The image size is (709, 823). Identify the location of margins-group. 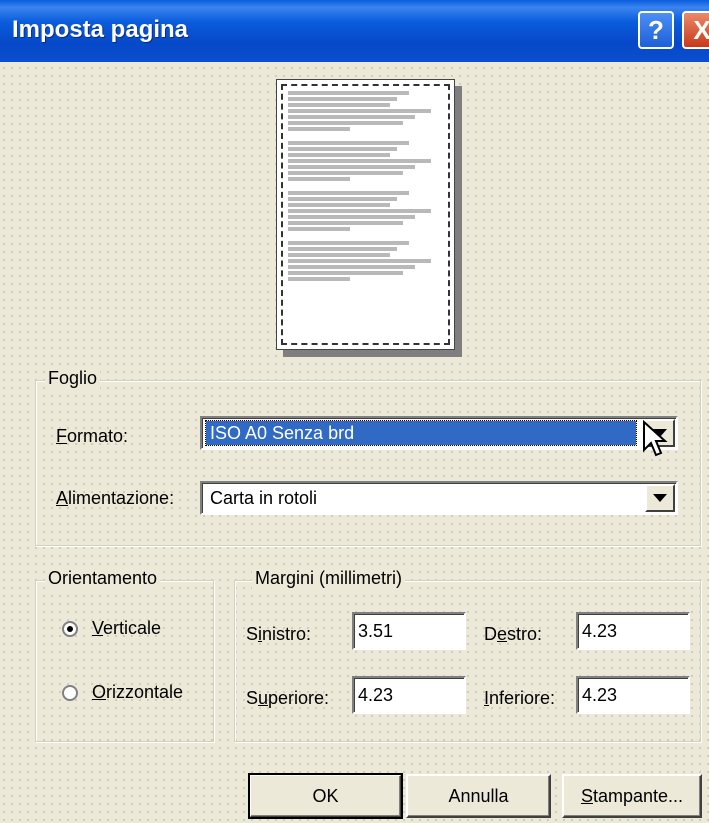
(467, 661).